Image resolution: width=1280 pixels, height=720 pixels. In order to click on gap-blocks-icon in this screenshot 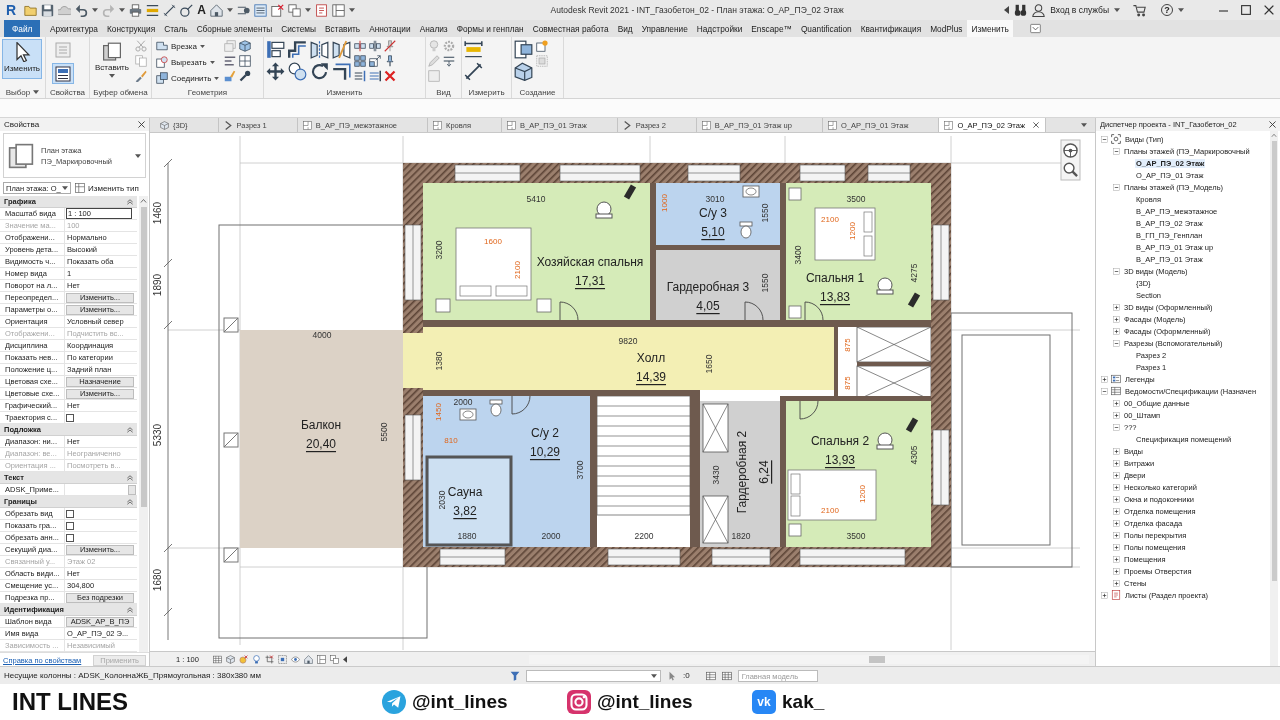, I will do `click(375, 46)`.